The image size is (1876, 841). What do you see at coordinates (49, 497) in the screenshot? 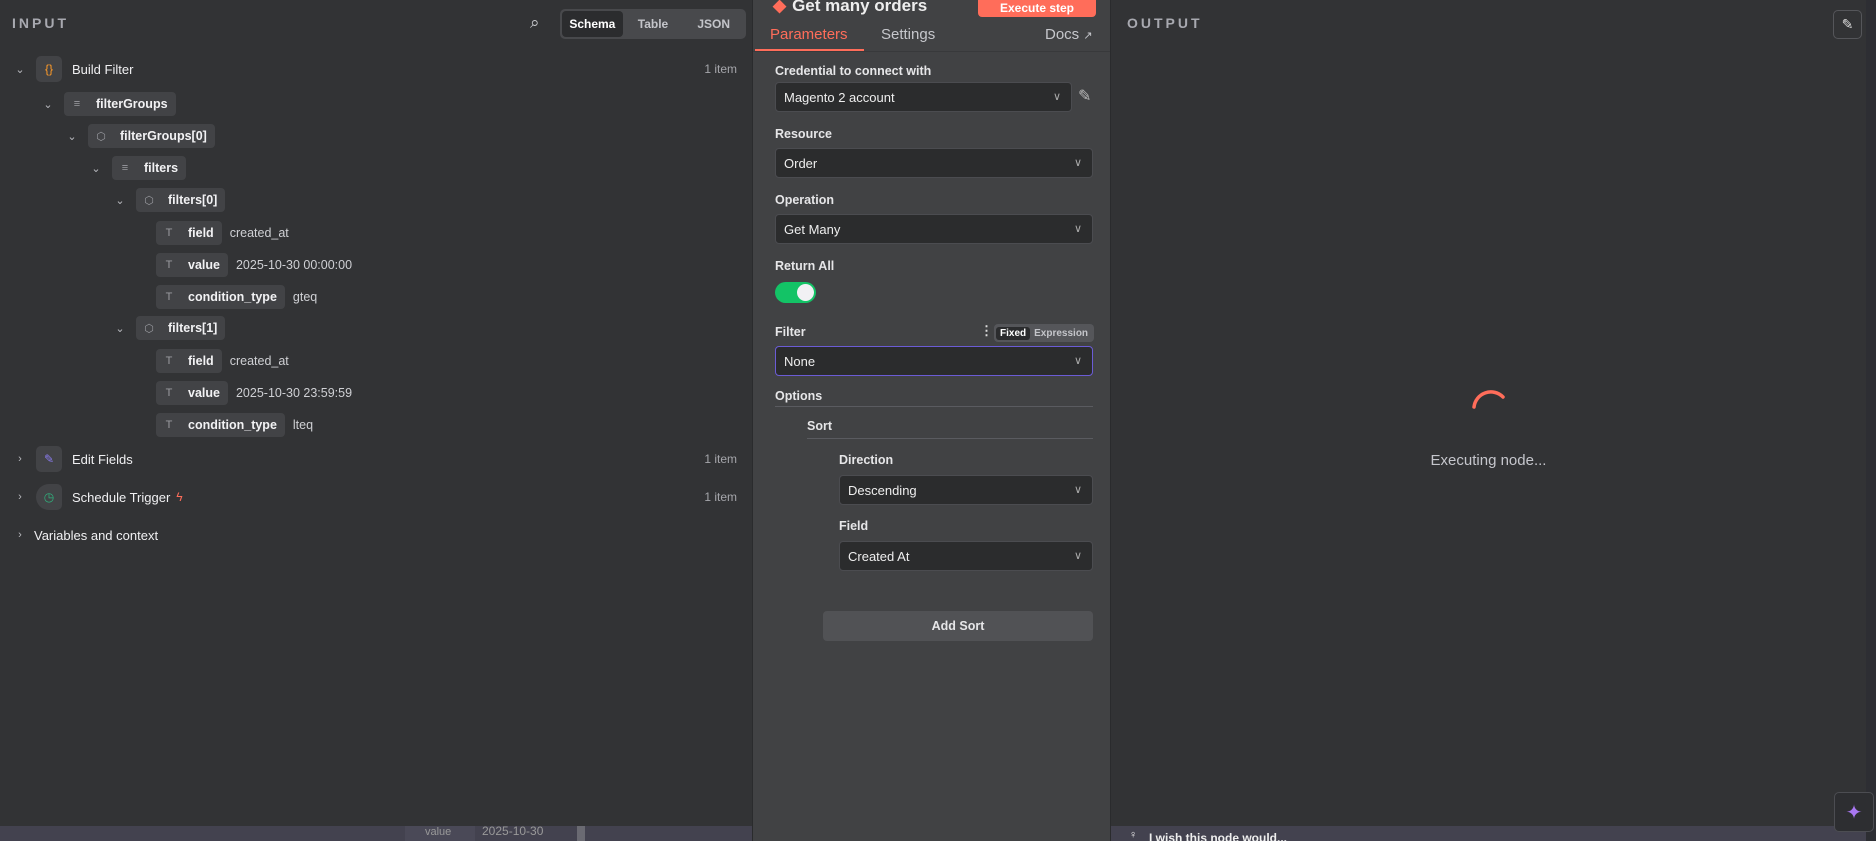
I see `clock-icon: ◷` at bounding box center [49, 497].